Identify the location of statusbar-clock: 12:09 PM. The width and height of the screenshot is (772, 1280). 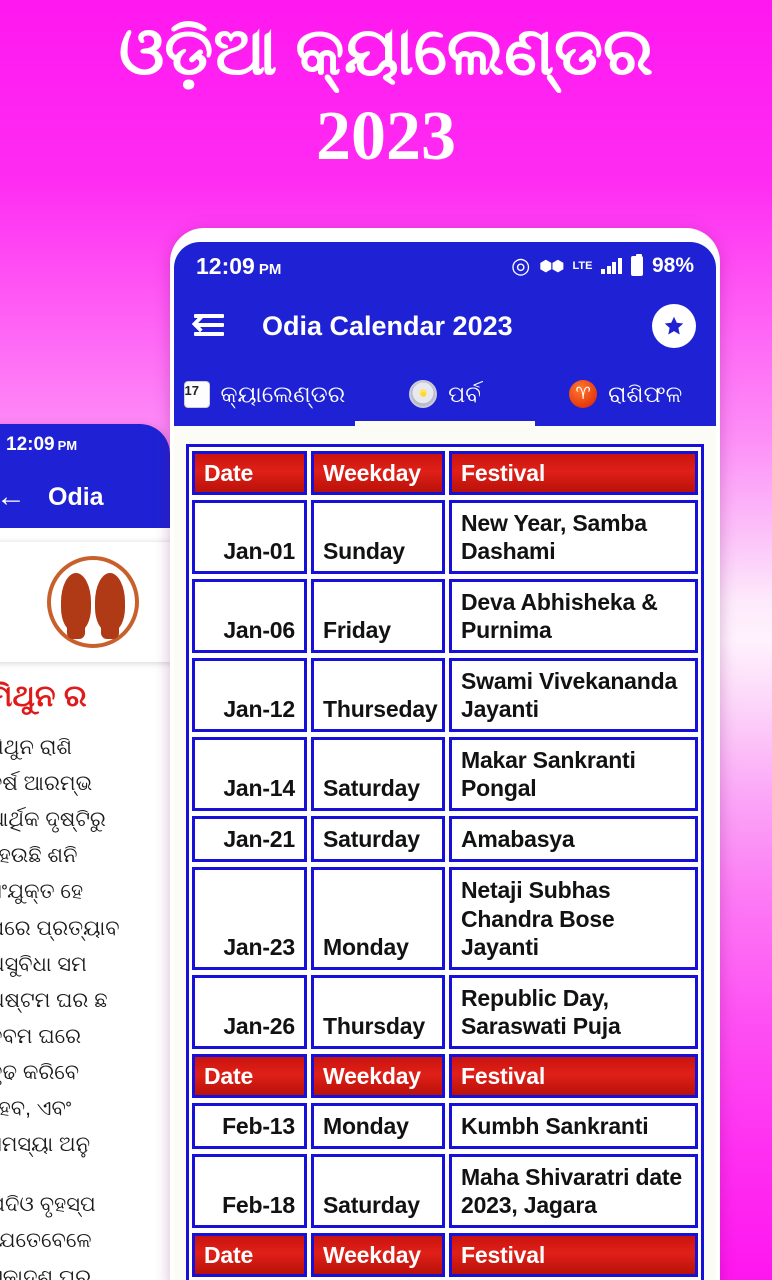
(238, 266).